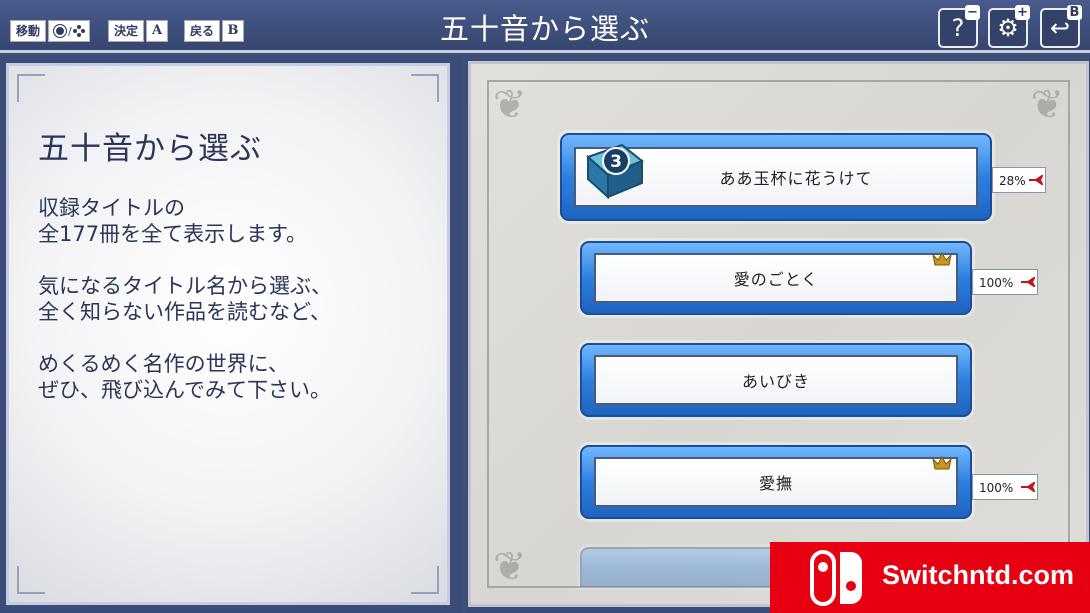 The image size is (1090, 613). I want to click on minus-key-icon: −, so click(972, 12).